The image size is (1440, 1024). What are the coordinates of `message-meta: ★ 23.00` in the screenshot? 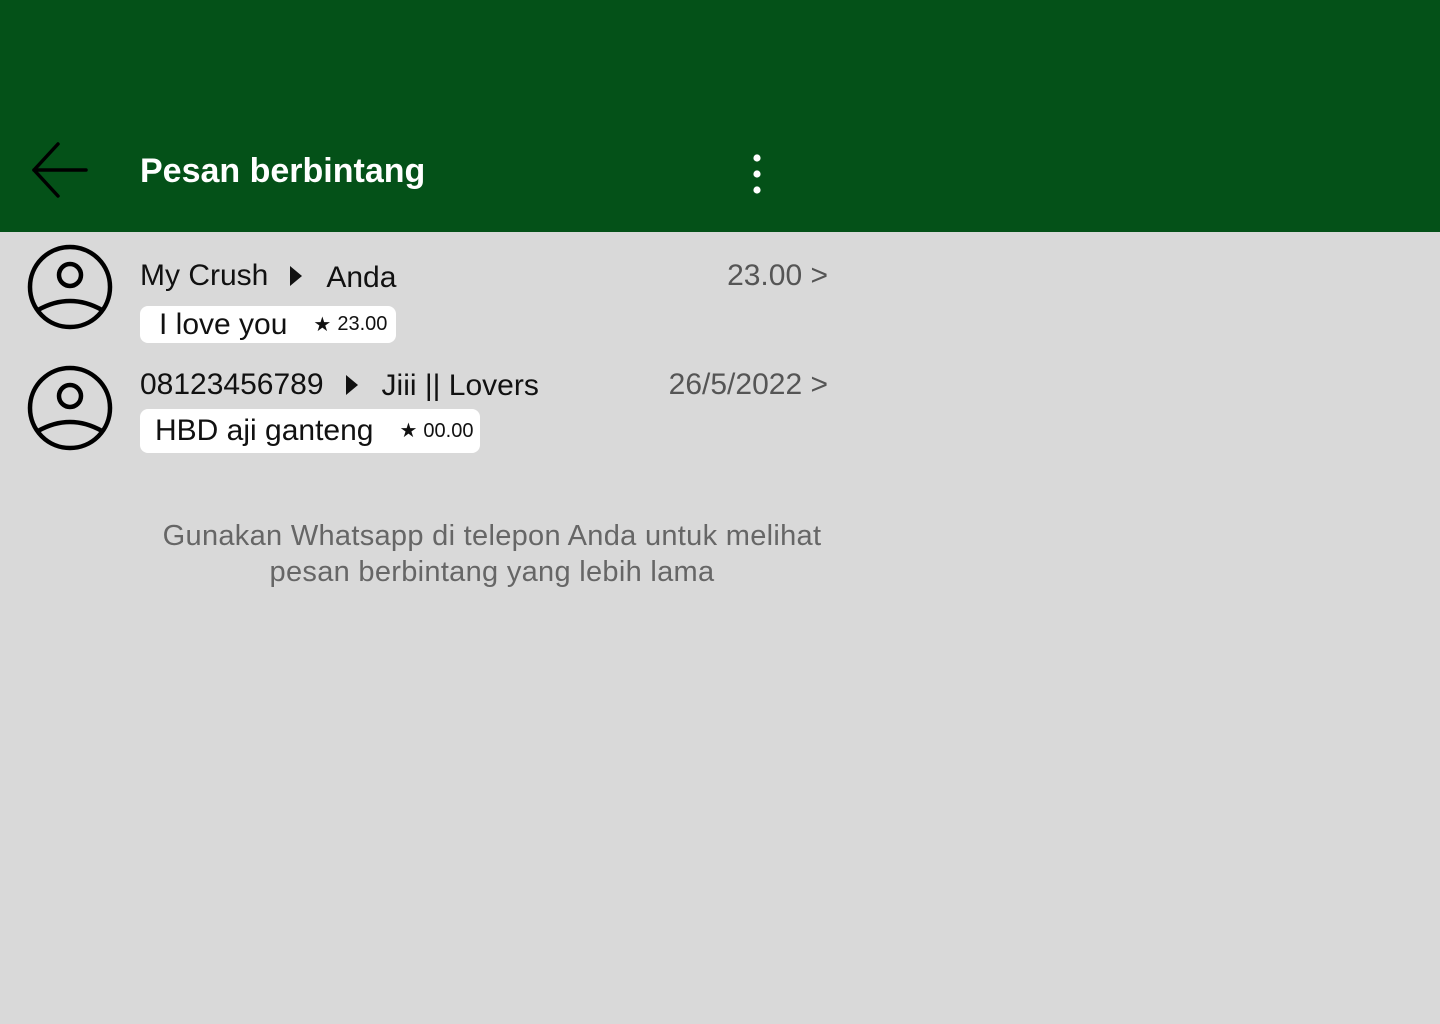 It's located at (350, 324).